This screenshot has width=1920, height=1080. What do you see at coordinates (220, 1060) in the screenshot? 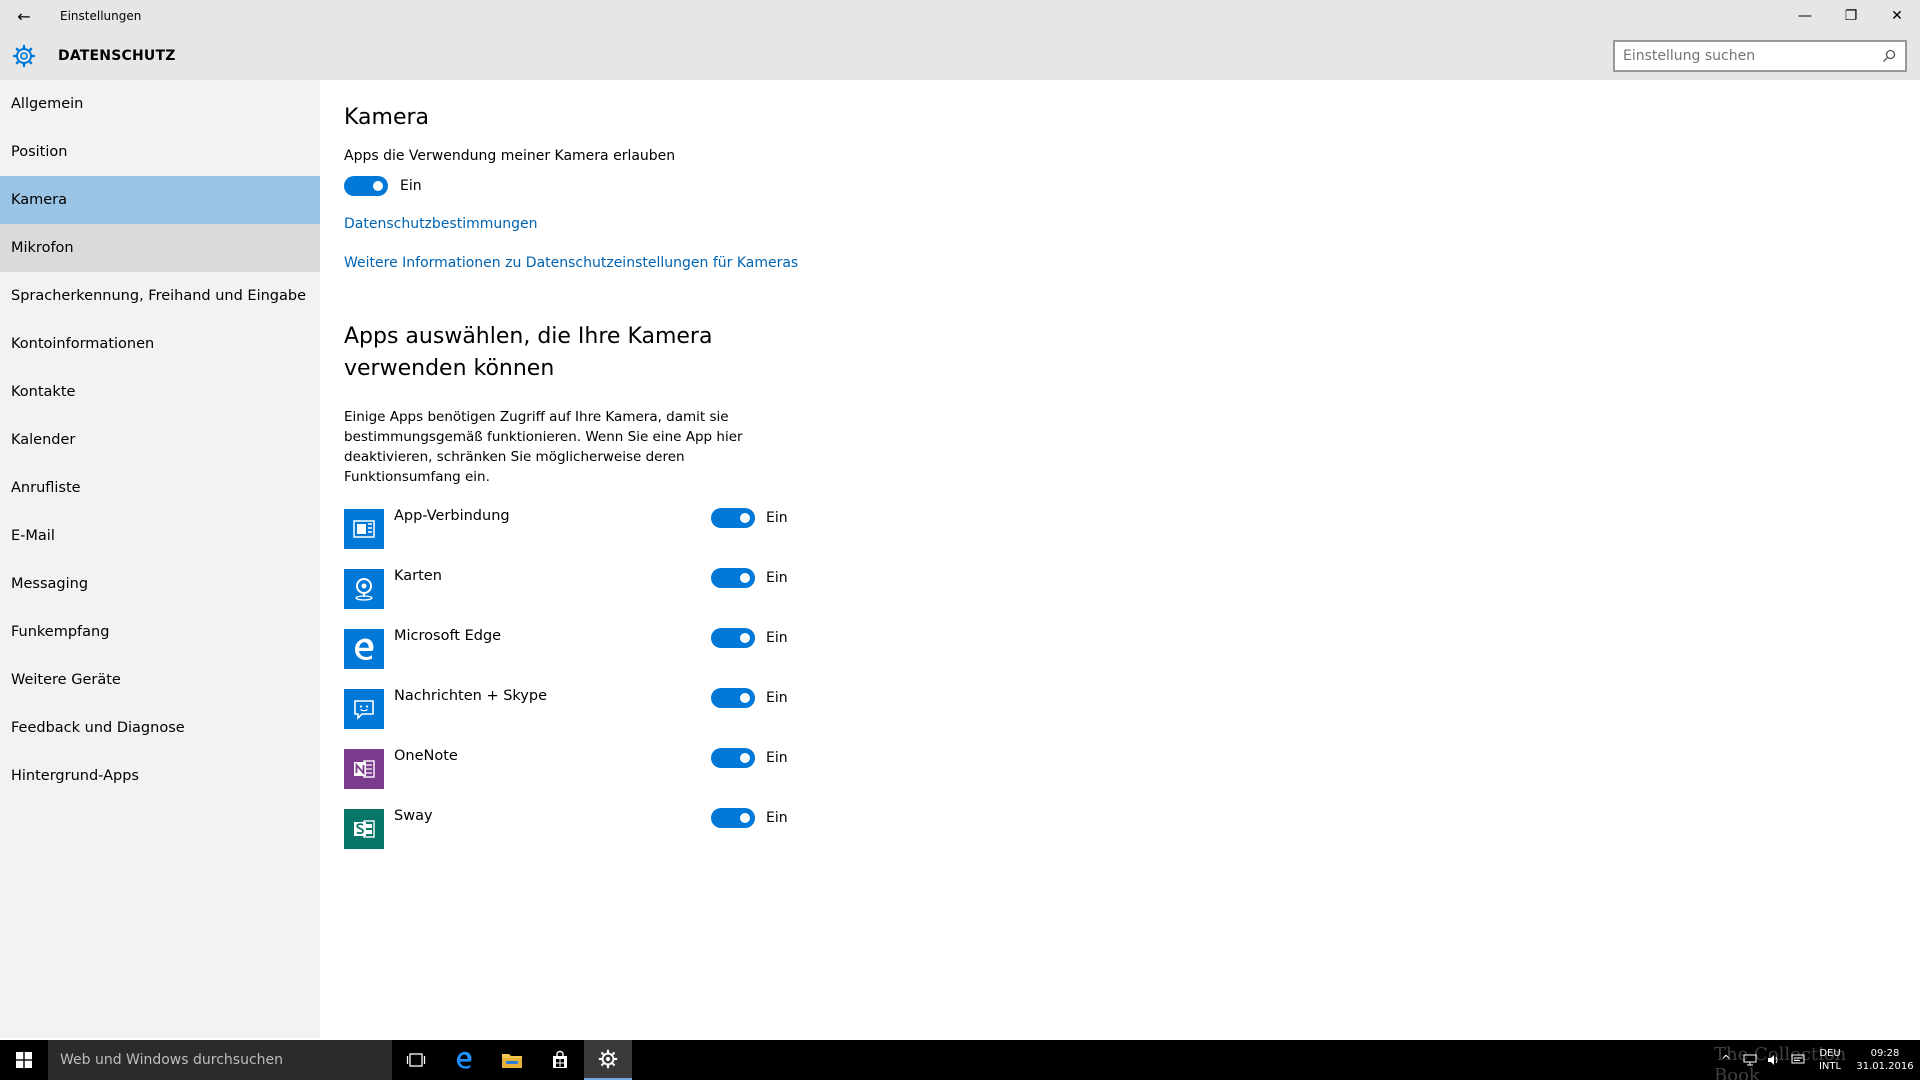
I see `taskbar-search: Web und Windows durchsuchen` at bounding box center [220, 1060].